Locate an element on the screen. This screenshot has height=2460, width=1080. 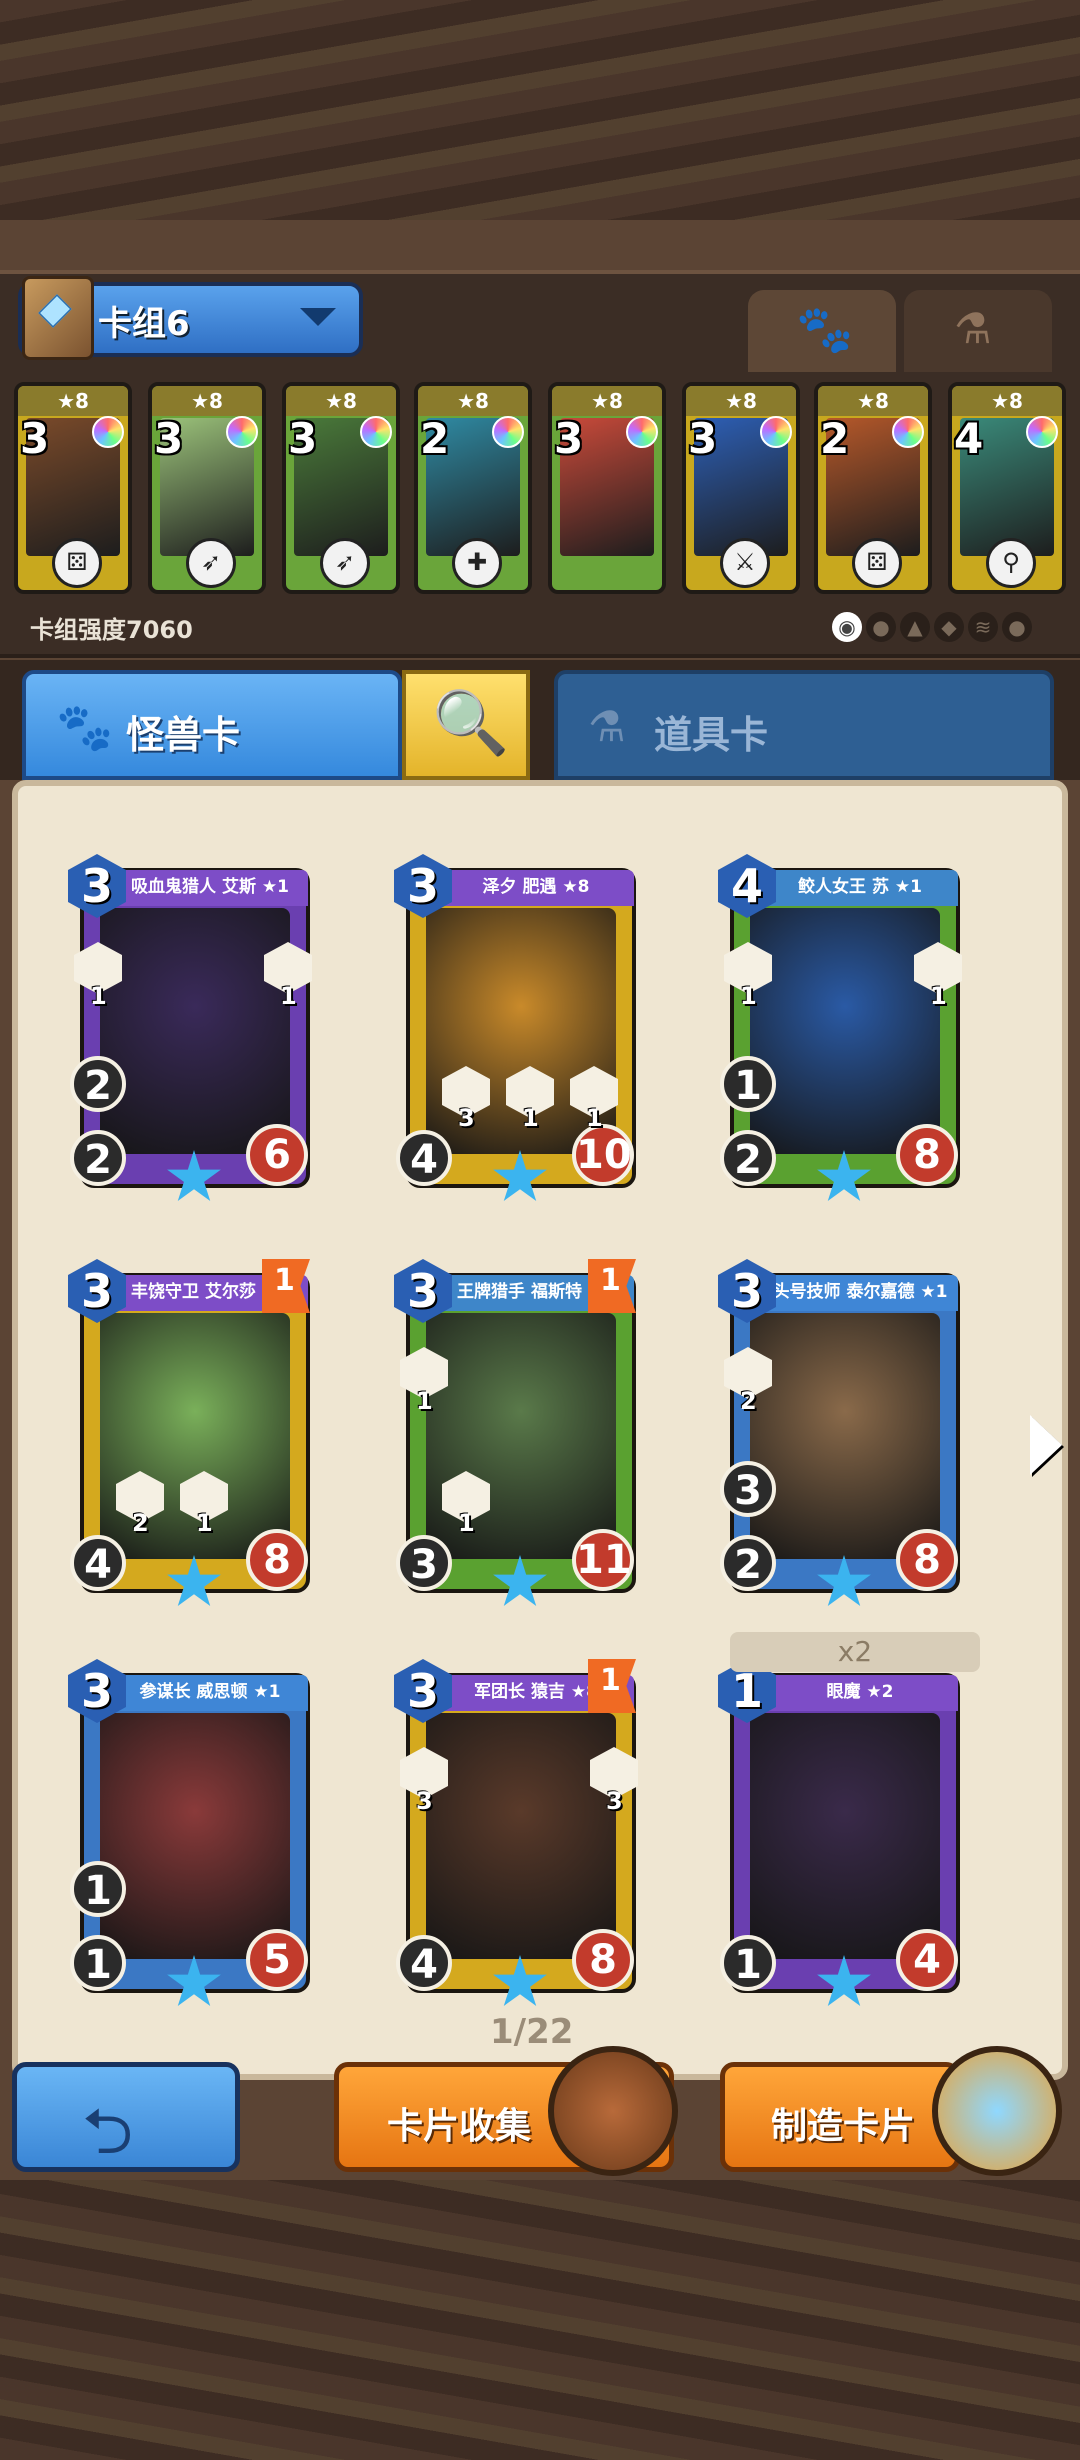
card-name: 眼魔 ★2 is located at coordinates (860, 1693).